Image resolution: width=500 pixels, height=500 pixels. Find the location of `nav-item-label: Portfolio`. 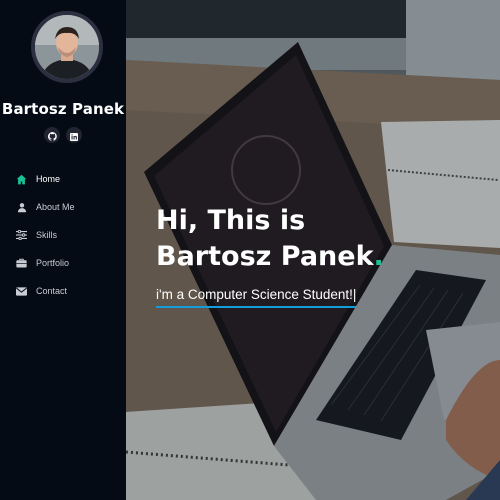

nav-item-label: Portfolio is located at coordinates (53, 263).